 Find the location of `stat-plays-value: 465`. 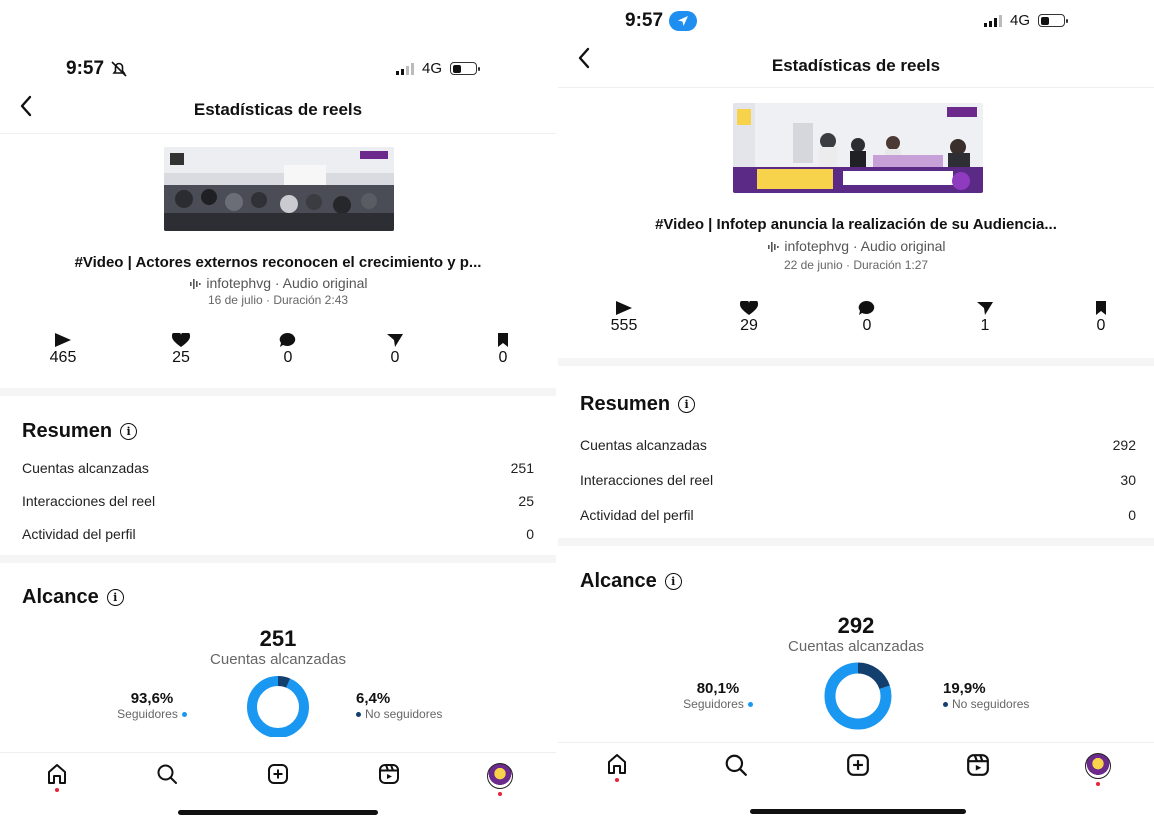

stat-plays-value: 465 is located at coordinates (63, 357).